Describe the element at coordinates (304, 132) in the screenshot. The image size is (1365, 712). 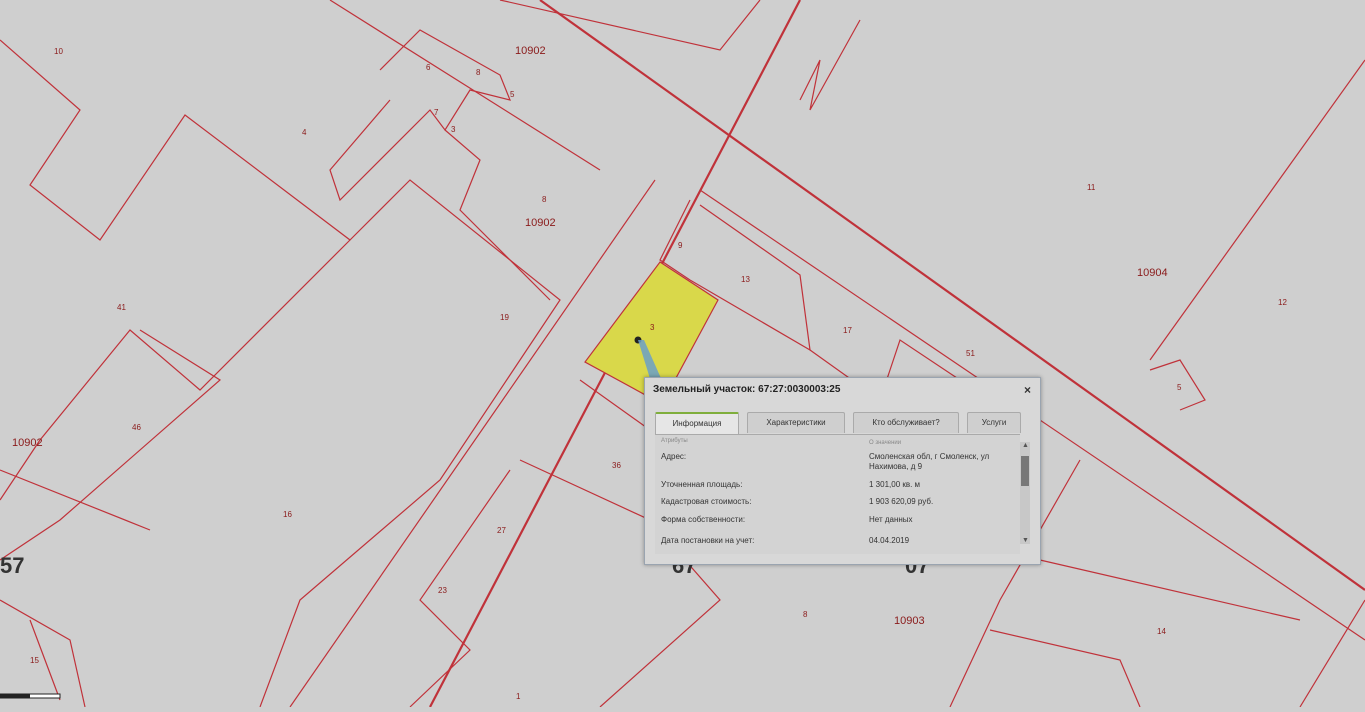
I see `parcel-number: 4` at that location.